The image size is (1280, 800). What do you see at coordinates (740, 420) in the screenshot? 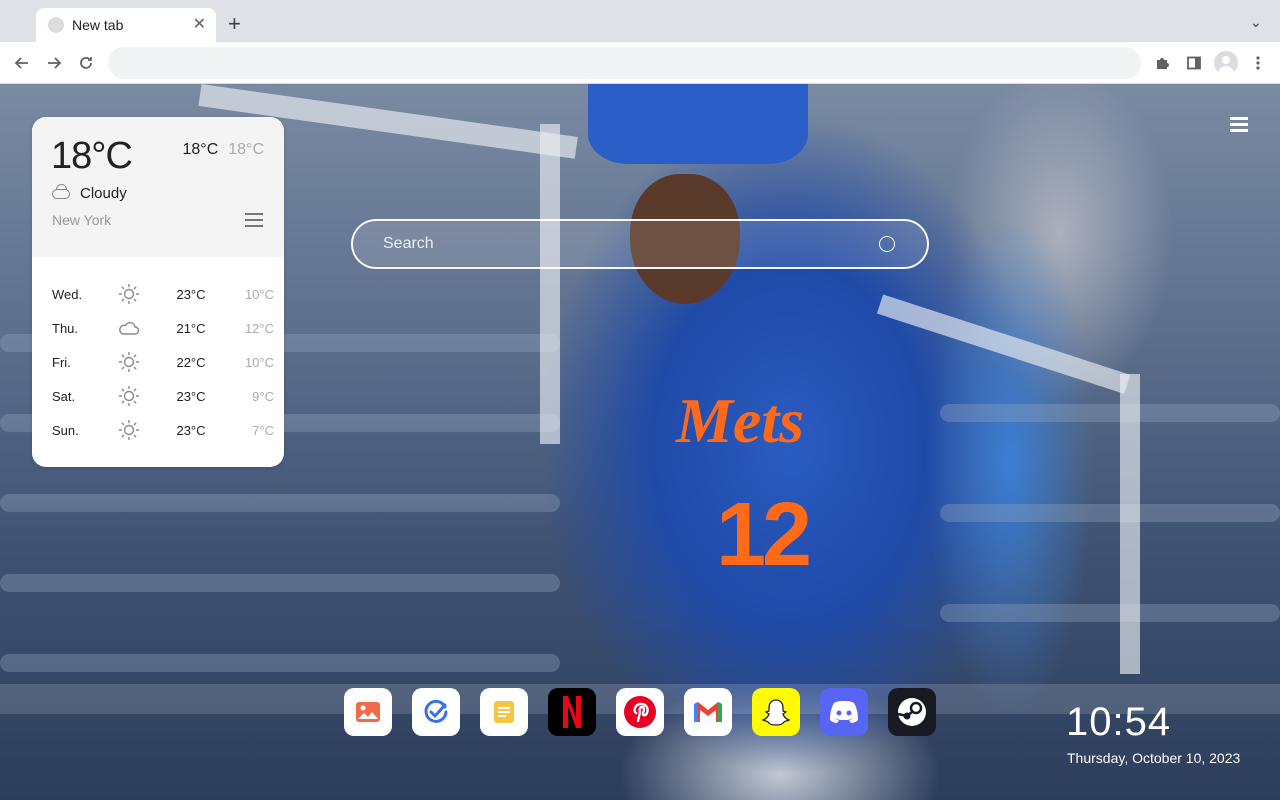
I see `jersey-text: Mets` at bounding box center [740, 420].